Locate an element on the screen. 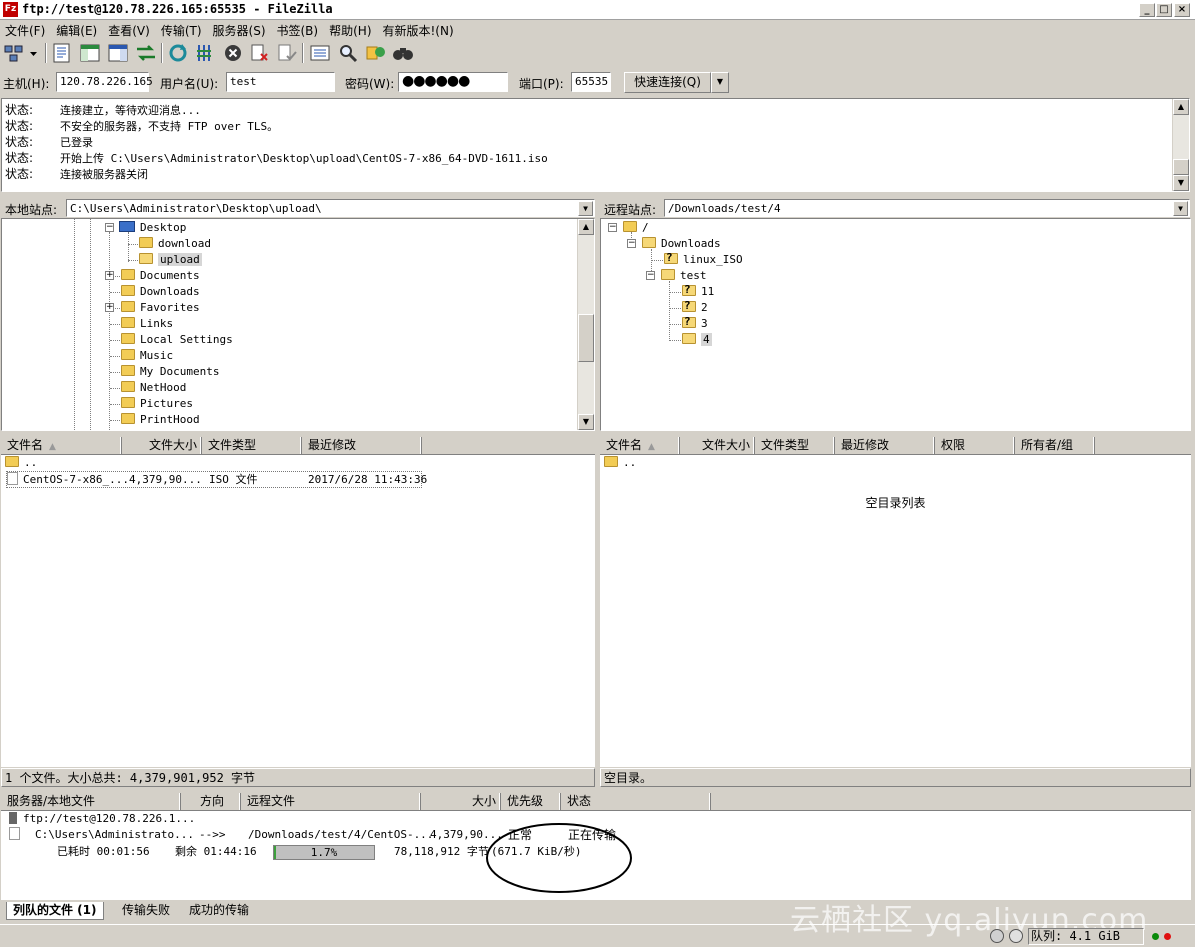 Image resolution: width=1195 pixels, height=947 pixels. tree-node-upload: upload is located at coordinates (170, 260).